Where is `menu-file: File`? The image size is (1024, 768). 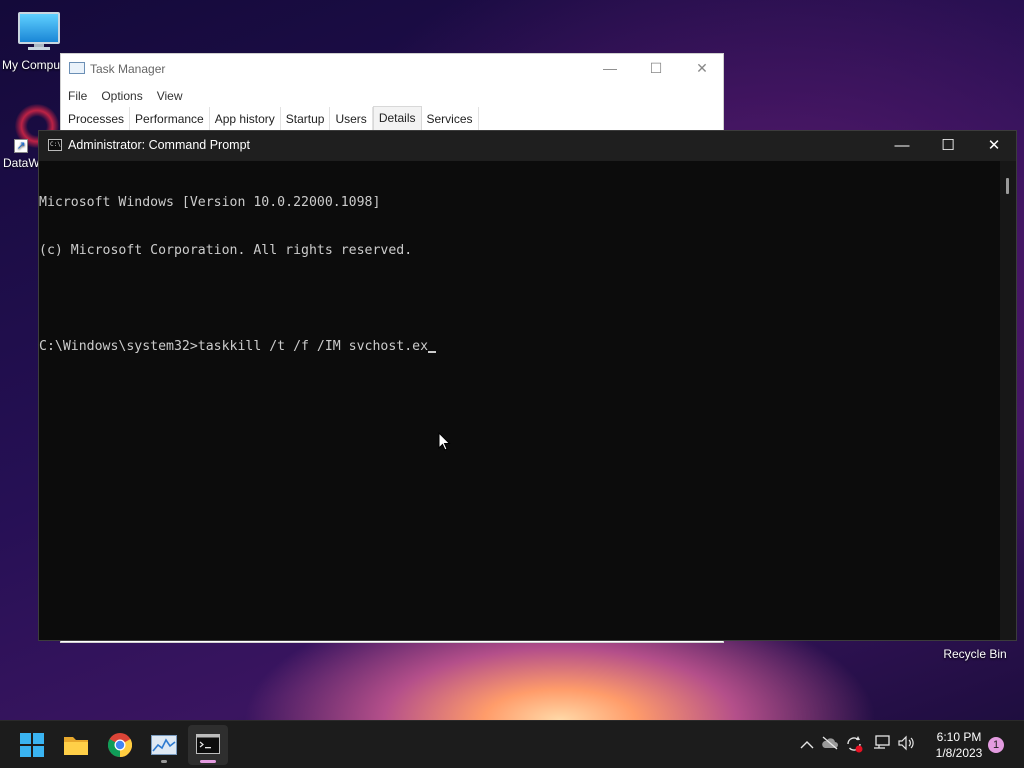
menu-file: File is located at coordinates (77, 96).